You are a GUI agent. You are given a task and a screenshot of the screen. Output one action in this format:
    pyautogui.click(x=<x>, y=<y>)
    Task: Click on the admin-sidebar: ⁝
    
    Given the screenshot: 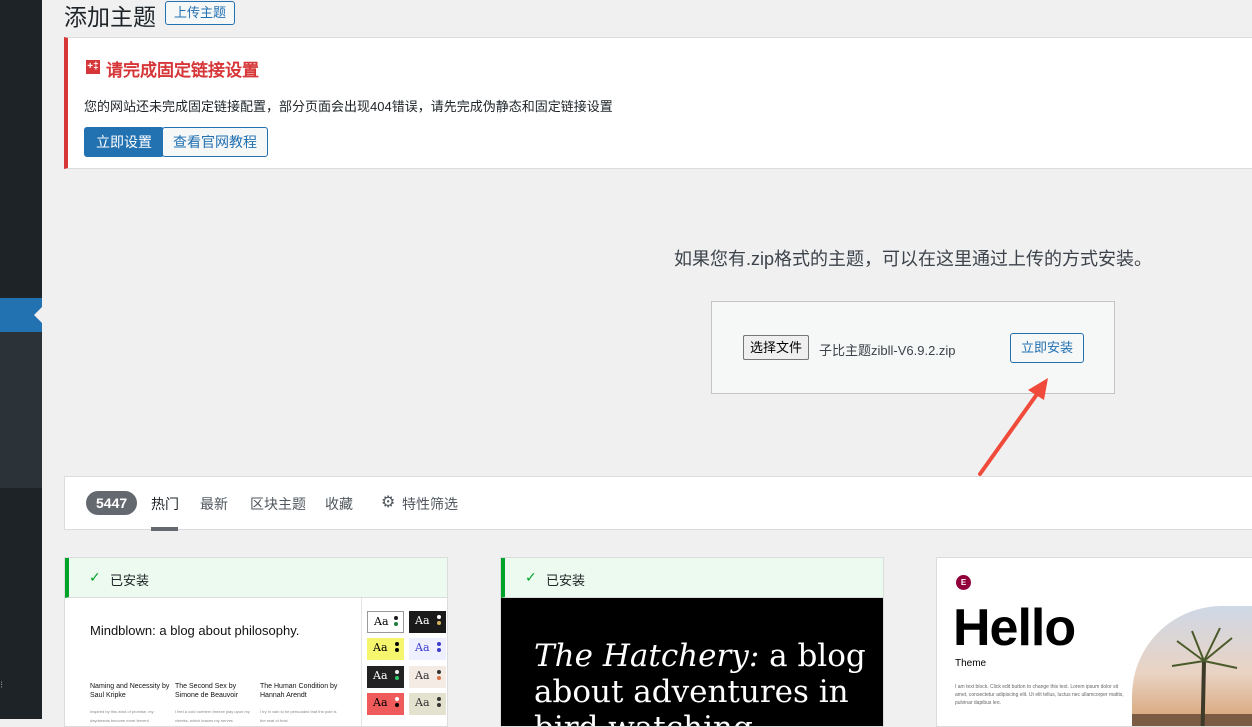 What is the action you would take?
    pyautogui.click(x=21, y=359)
    